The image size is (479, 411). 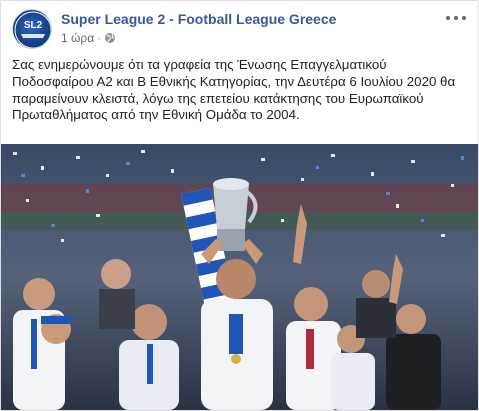 I want to click on page-avatar: SL2, so click(x=32, y=29).